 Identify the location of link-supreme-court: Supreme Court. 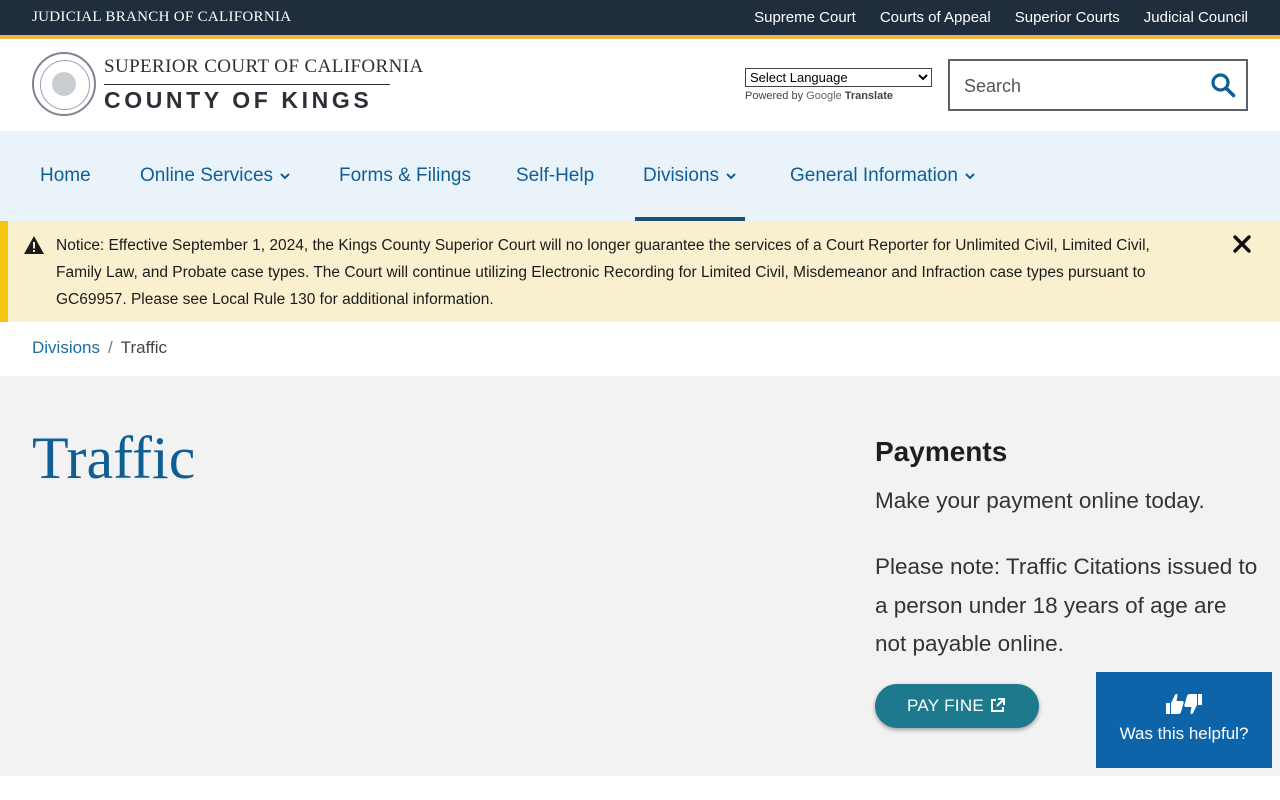
(805, 17).